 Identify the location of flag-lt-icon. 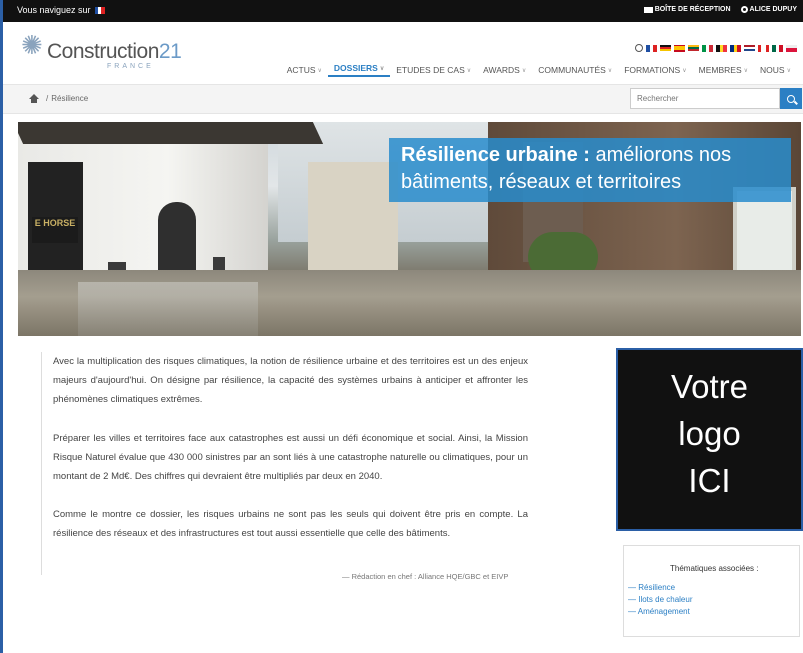
(693, 48).